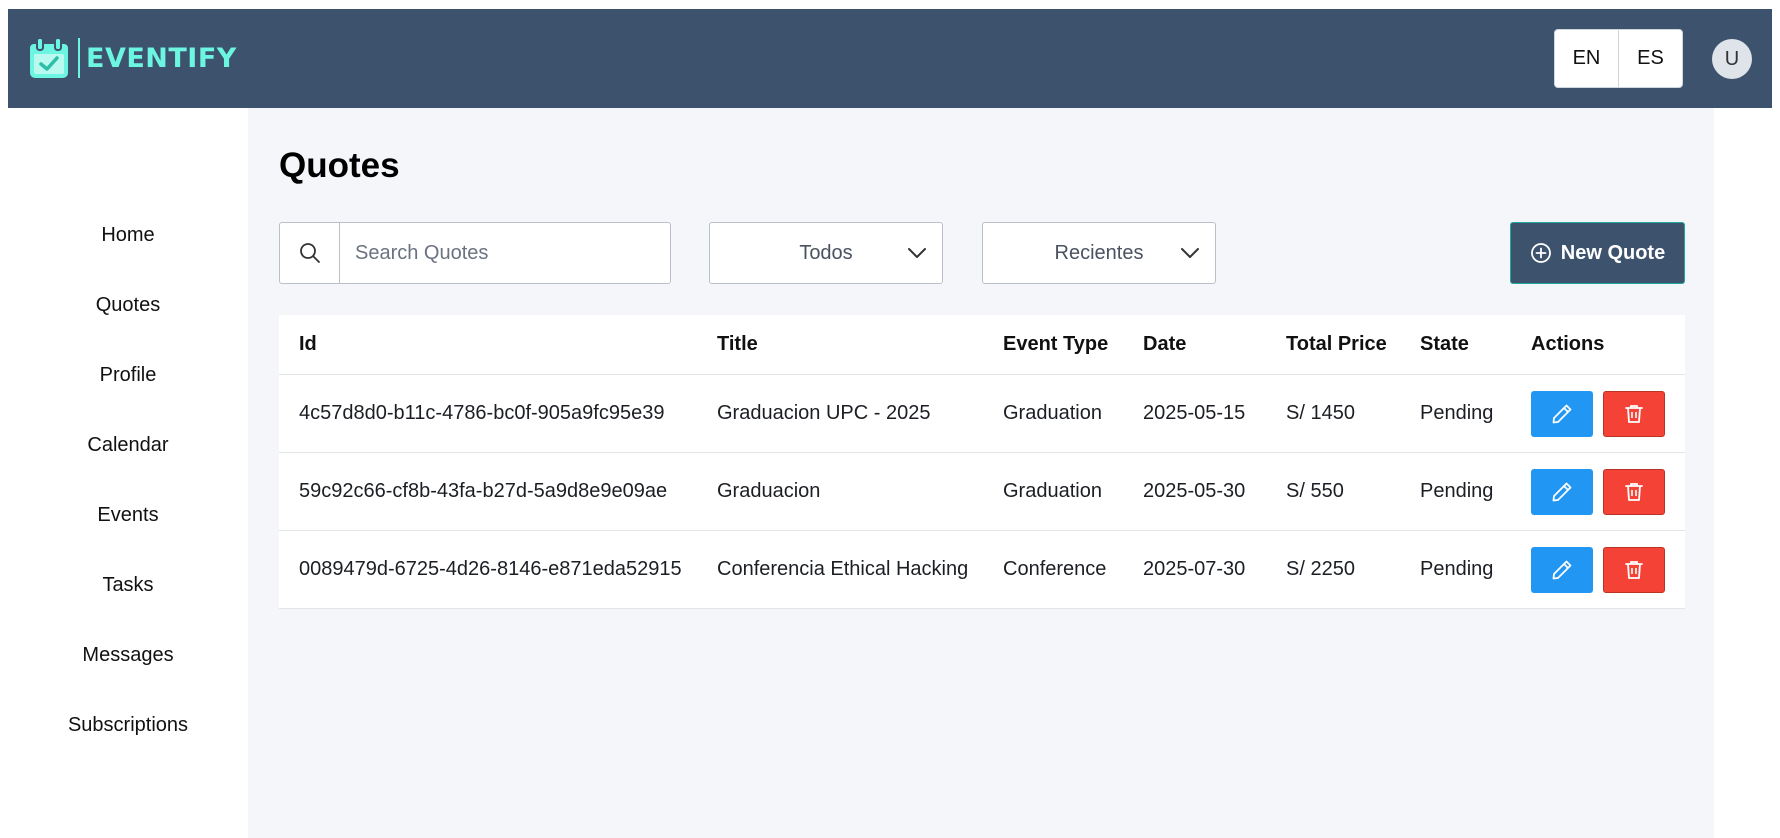 This screenshot has width=1780, height=838. I want to click on search-input, so click(505, 253).